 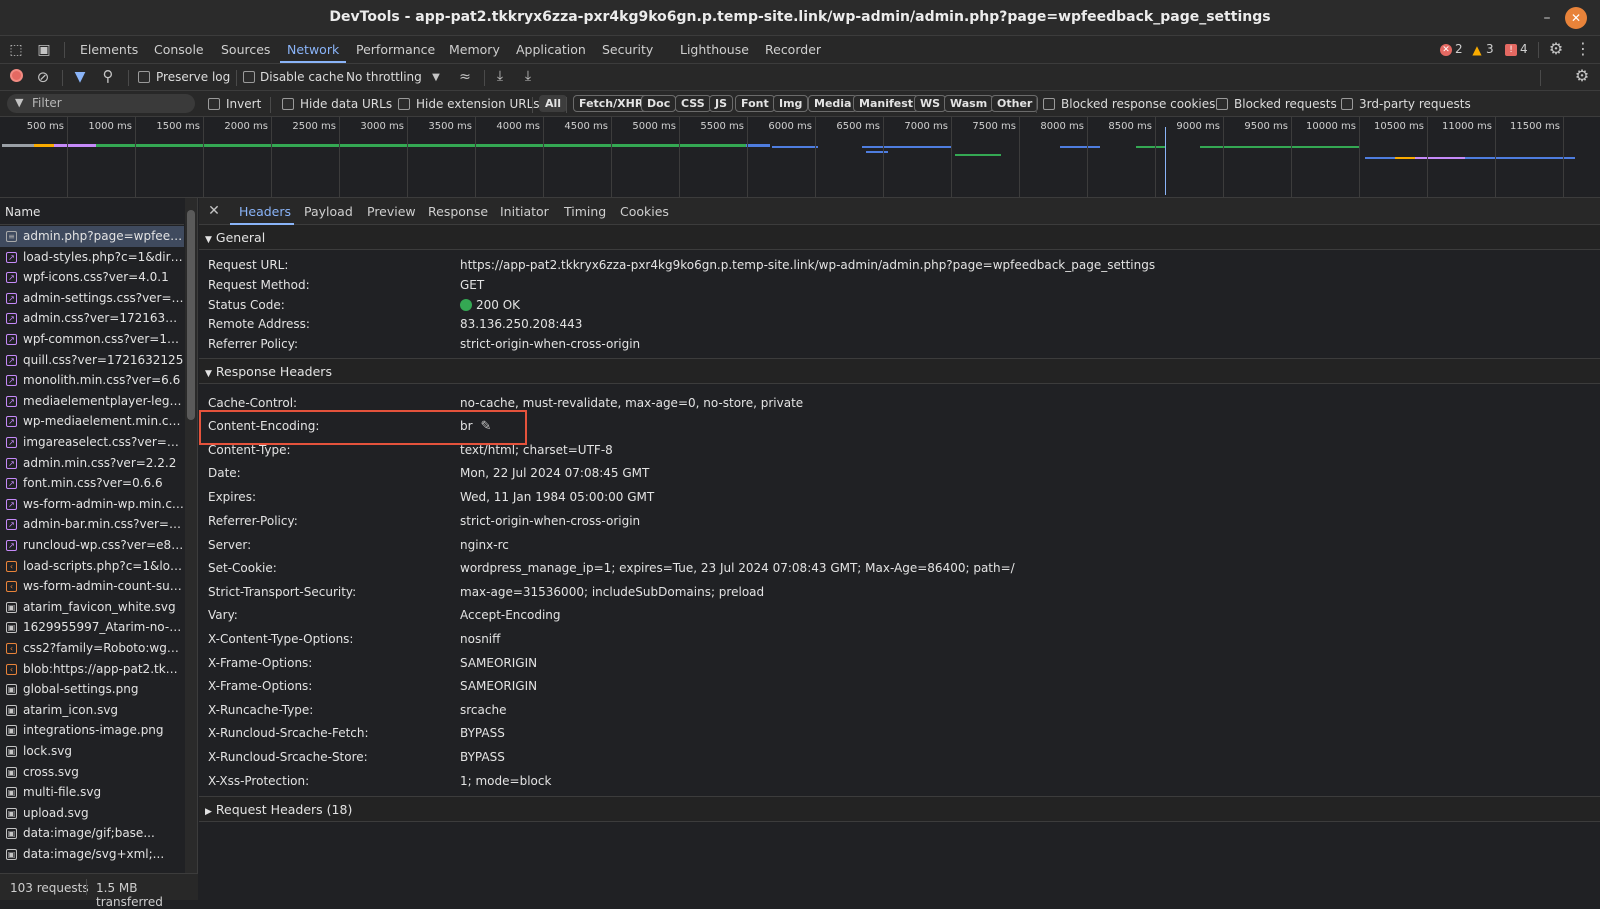 I want to click on settings-gear-icon: ⚙, so click(x=1556, y=49).